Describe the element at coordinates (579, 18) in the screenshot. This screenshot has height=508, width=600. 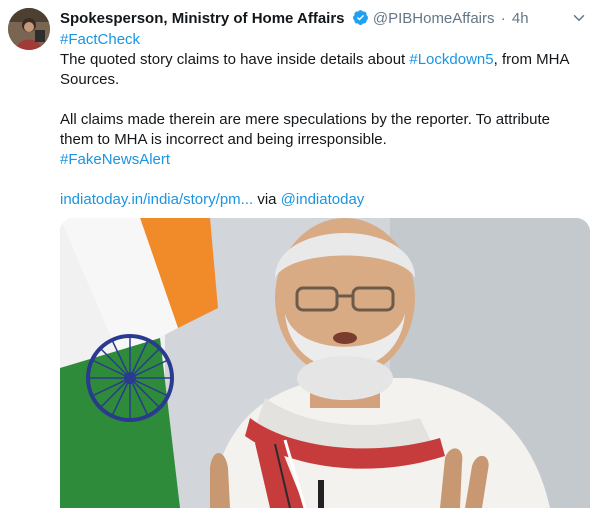
I see `chevron-down-icon` at that location.